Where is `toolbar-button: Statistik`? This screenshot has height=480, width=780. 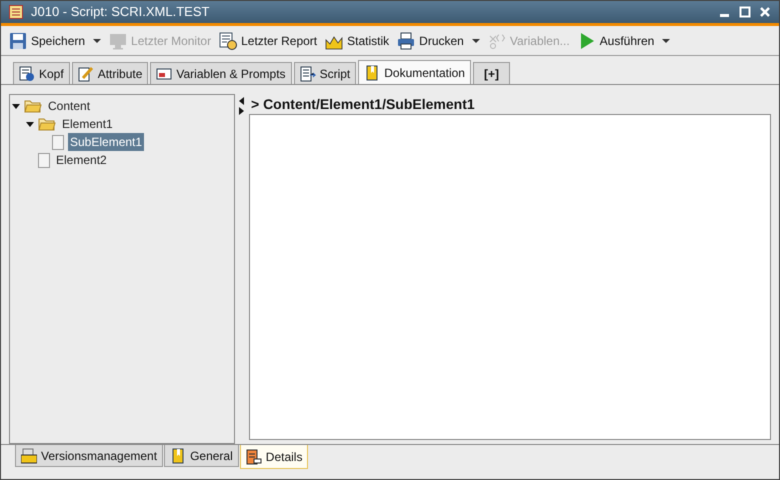
toolbar-button: Statistik is located at coordinates (357, 41).